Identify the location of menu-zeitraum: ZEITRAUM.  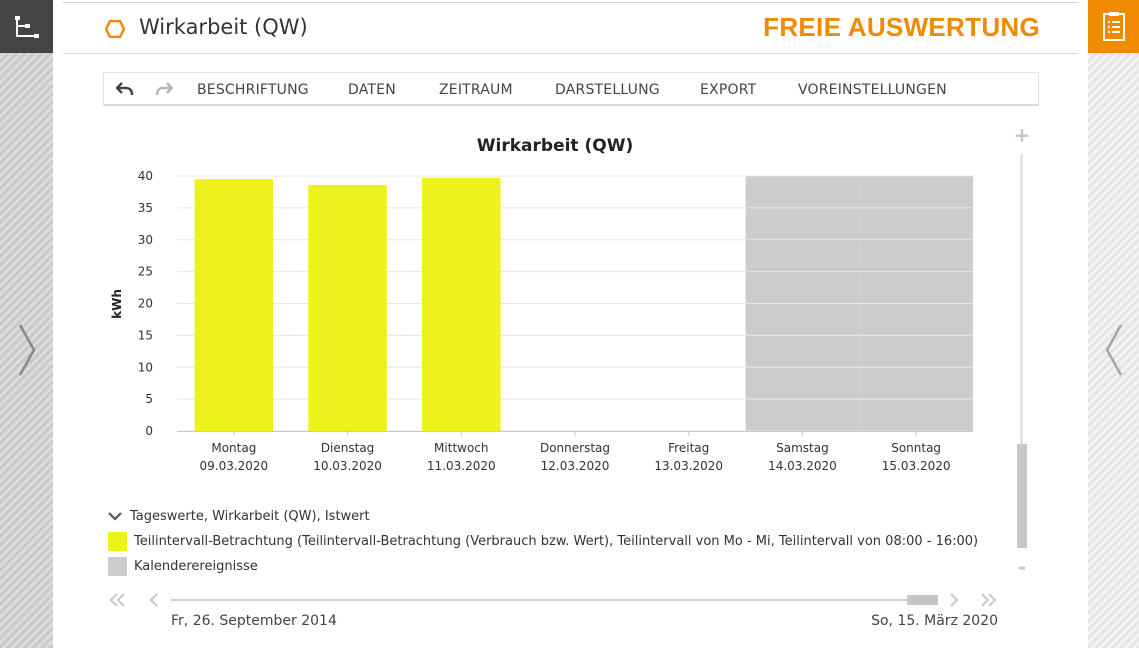
(476, 90).